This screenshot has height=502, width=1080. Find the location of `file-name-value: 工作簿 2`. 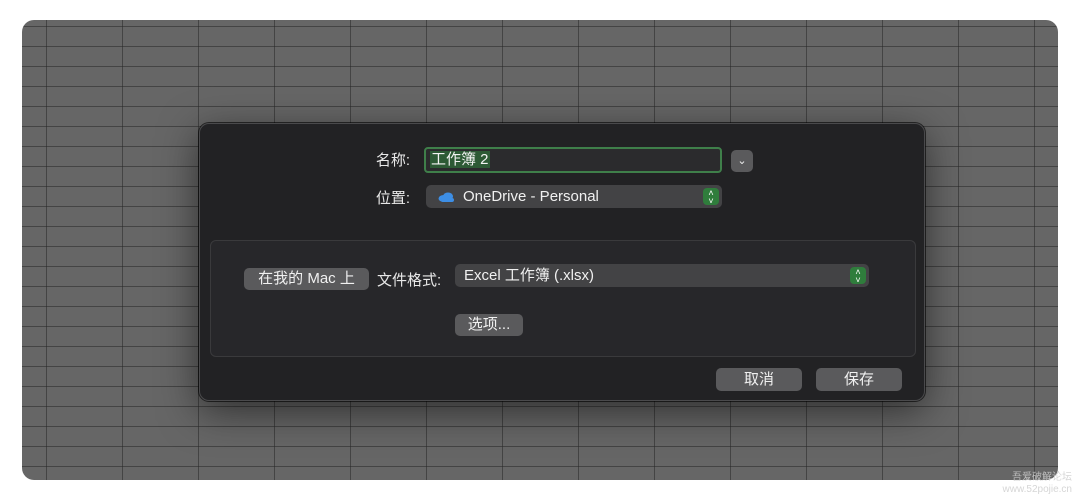

file-name-value: 工作簿 2 is located at coordinates (460, 159).